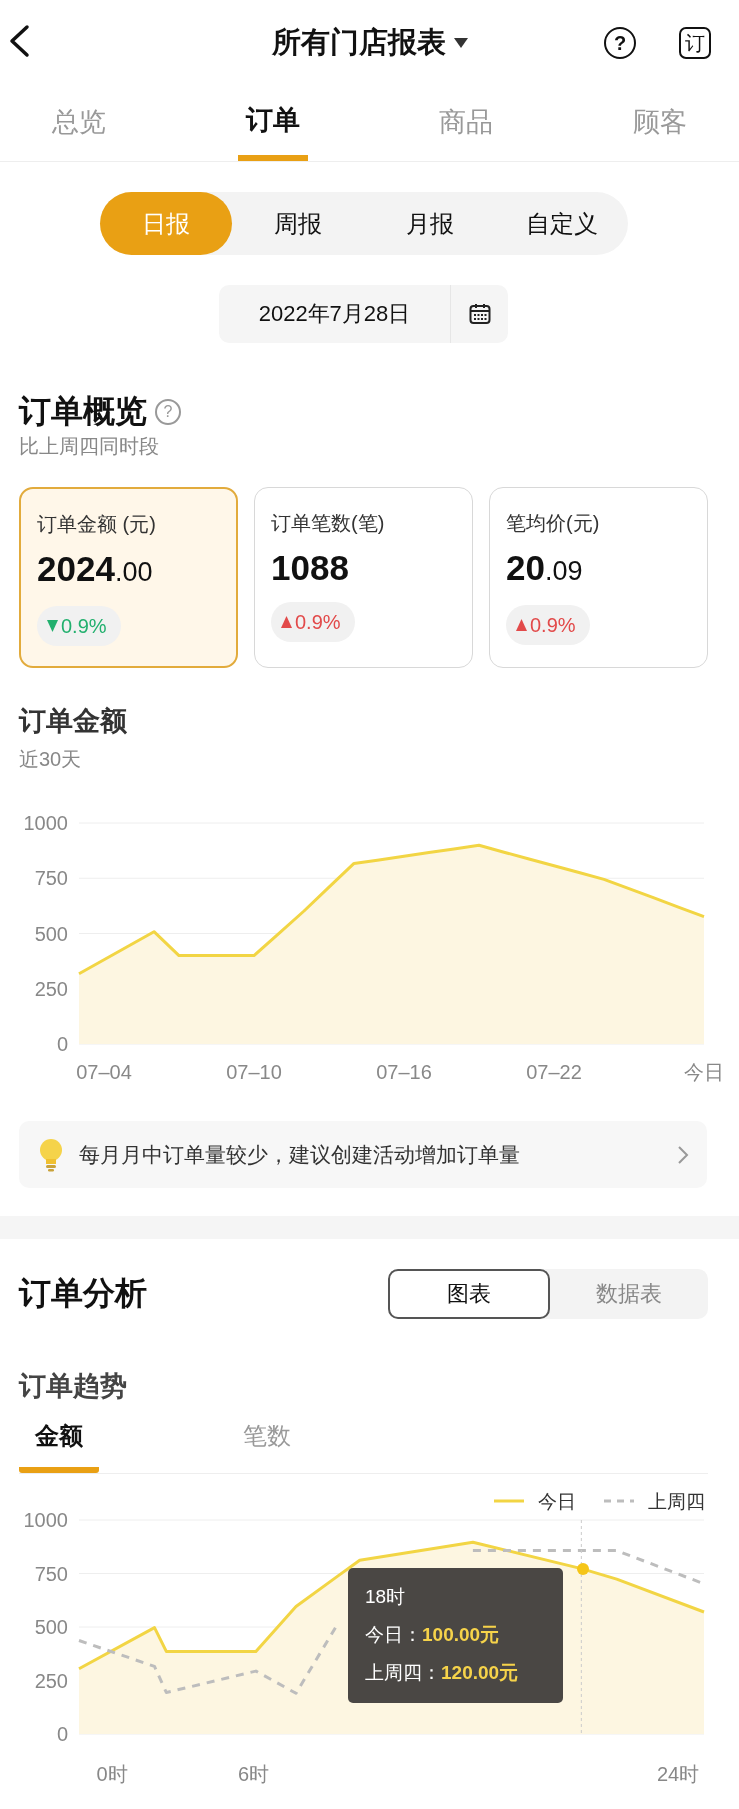 The width and height of the screenshot is (739, 1809). I want to click on metric-label: 订单金额 (元), so click(97, 524).